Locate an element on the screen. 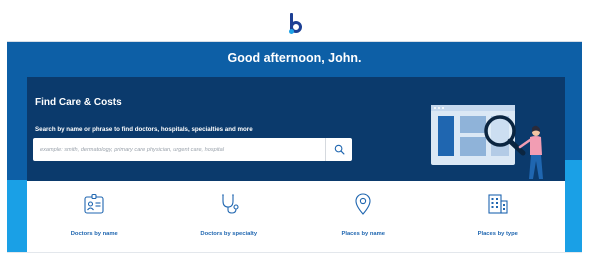 Image resolution: width=589 pixels, height=262 pixels. find-care-title: Find Care & Costs is located at coordinates (78, 102).